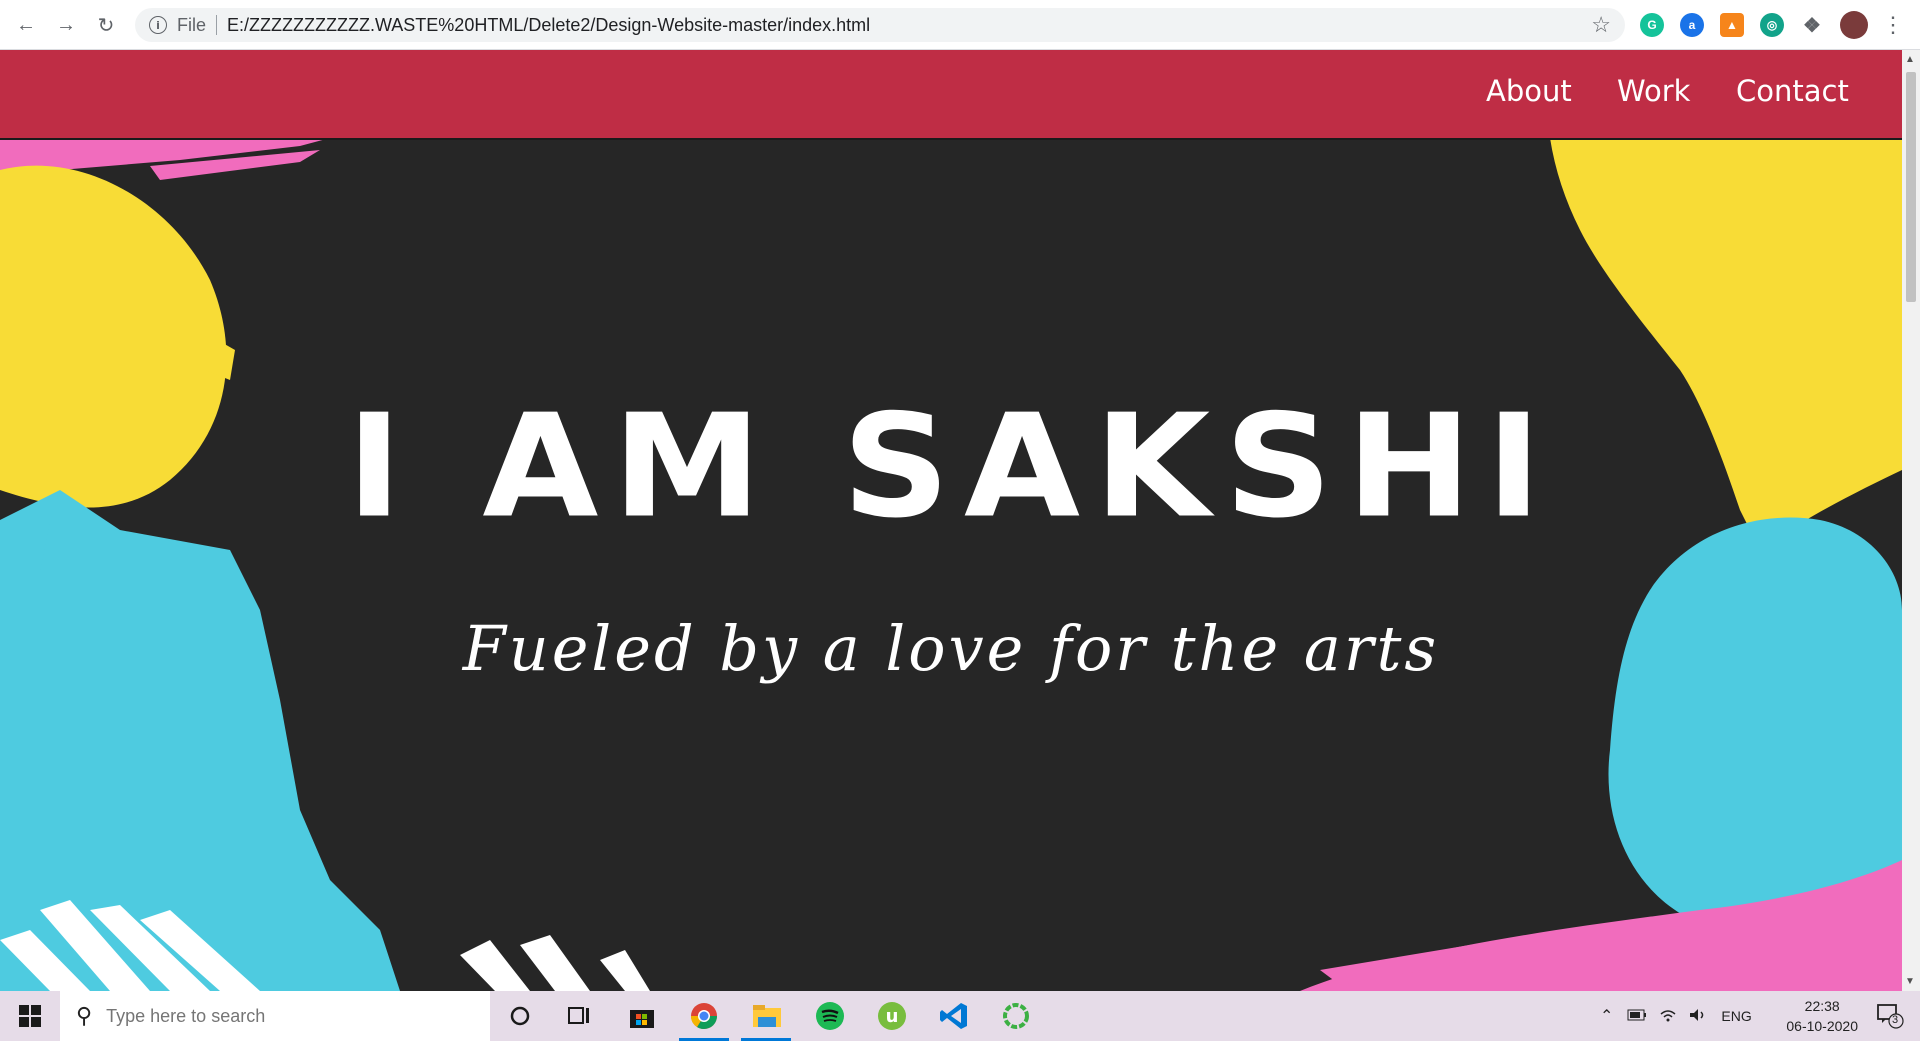 The height and width of the screenshot is (1041, 1920). I want to click on search-icon: ⚲, so click(84, 1015).